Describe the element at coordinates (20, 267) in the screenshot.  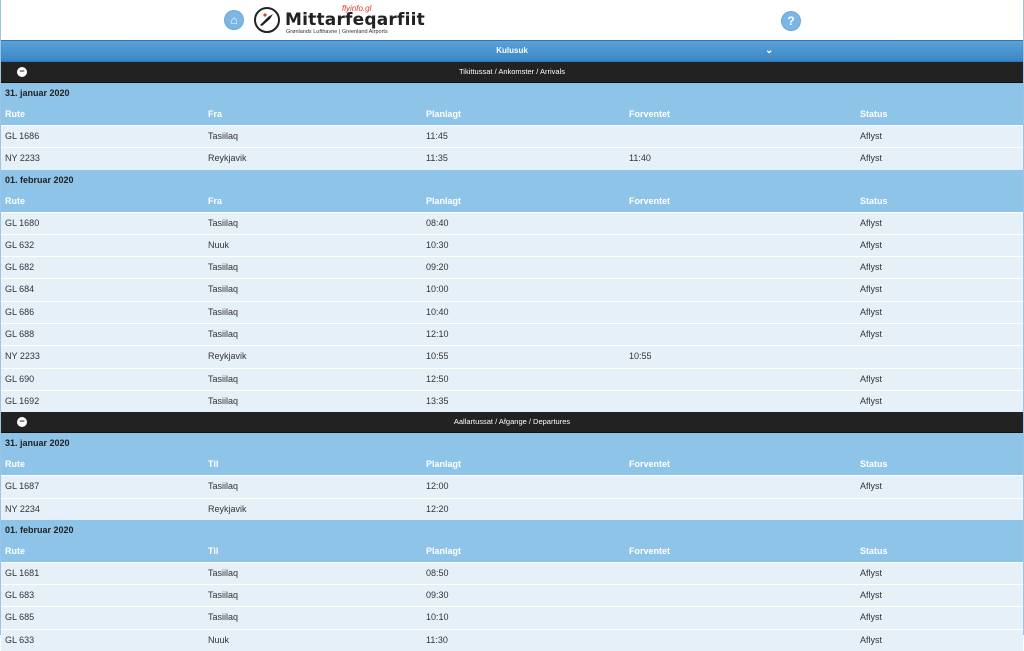
I see `flight-route: GL 682` at that location.